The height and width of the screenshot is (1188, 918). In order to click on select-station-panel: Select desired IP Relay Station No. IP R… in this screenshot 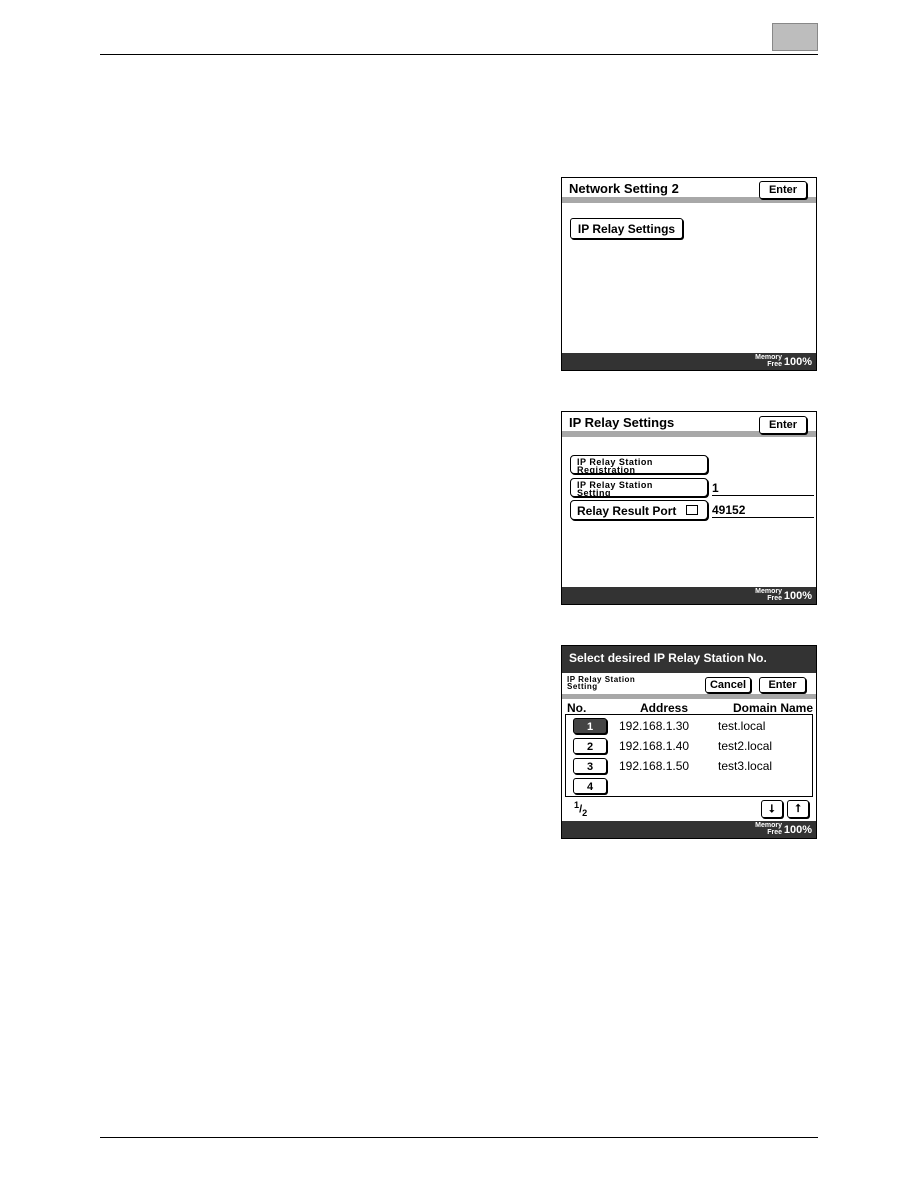, I will do `click(689, 742)`.